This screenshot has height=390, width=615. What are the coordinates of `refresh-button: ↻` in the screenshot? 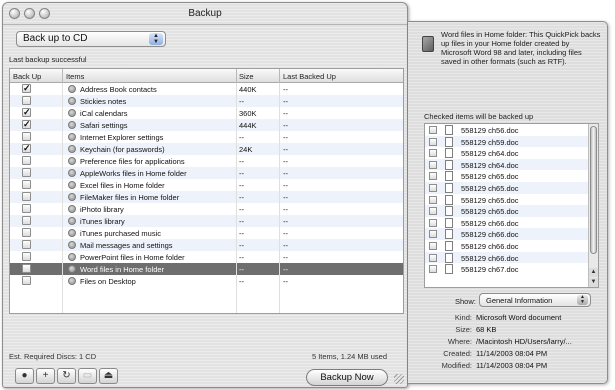 It's located at (66, 376).